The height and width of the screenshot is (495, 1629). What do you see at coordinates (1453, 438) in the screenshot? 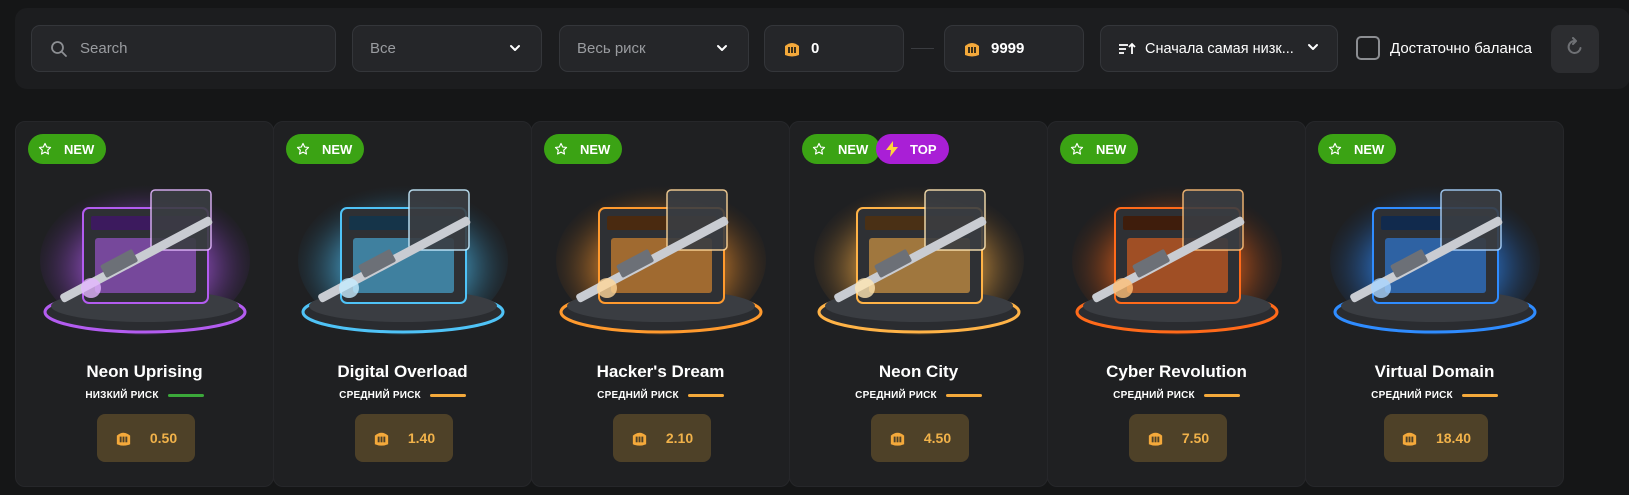
I see `case-price: 18.40` at bounding box center [1453, 438].